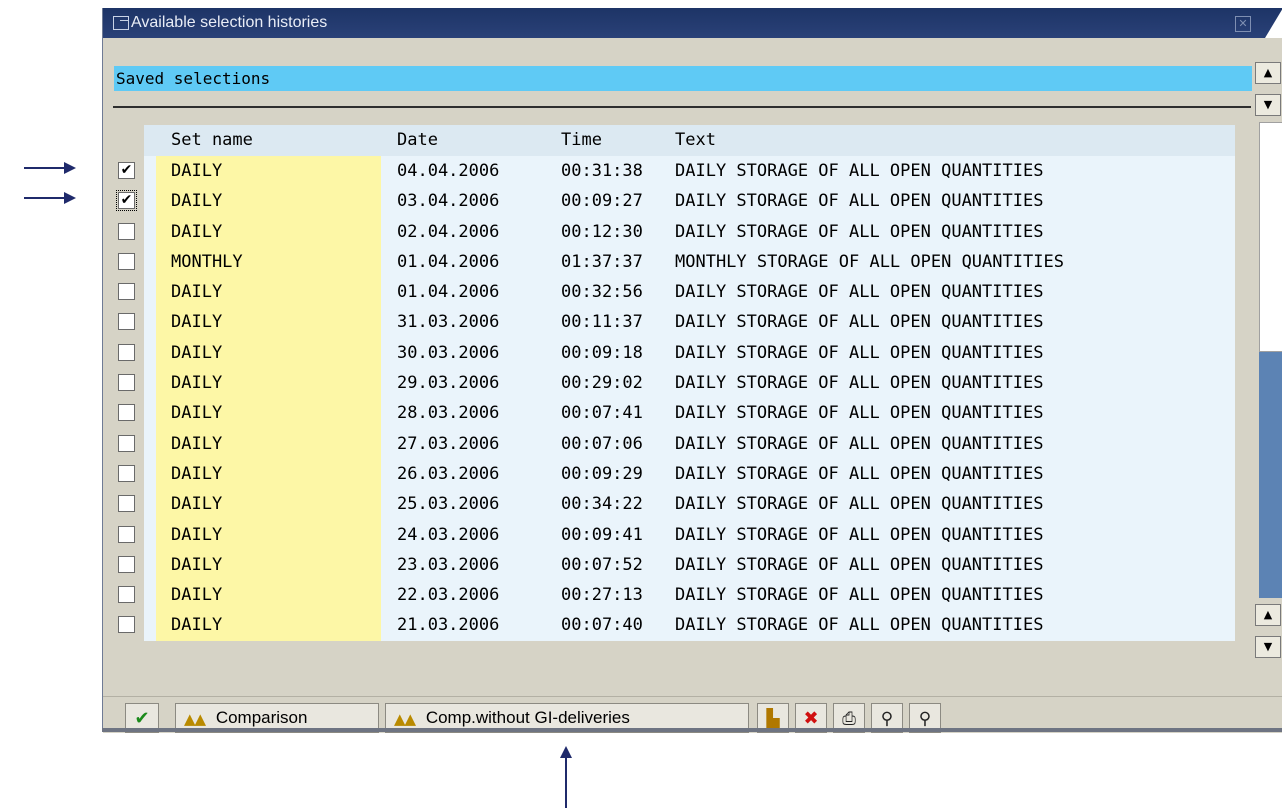 This screenshot has height=808, width=1282. Describe the element at coordinates (602, 201) in the screenshot. I see `time-cell: 00:09:27` at that location.